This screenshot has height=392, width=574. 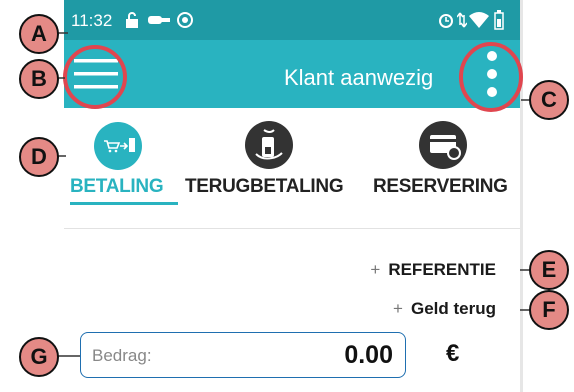 I want to click on amount-label: Bedrag:, so click(x=122, y=355).